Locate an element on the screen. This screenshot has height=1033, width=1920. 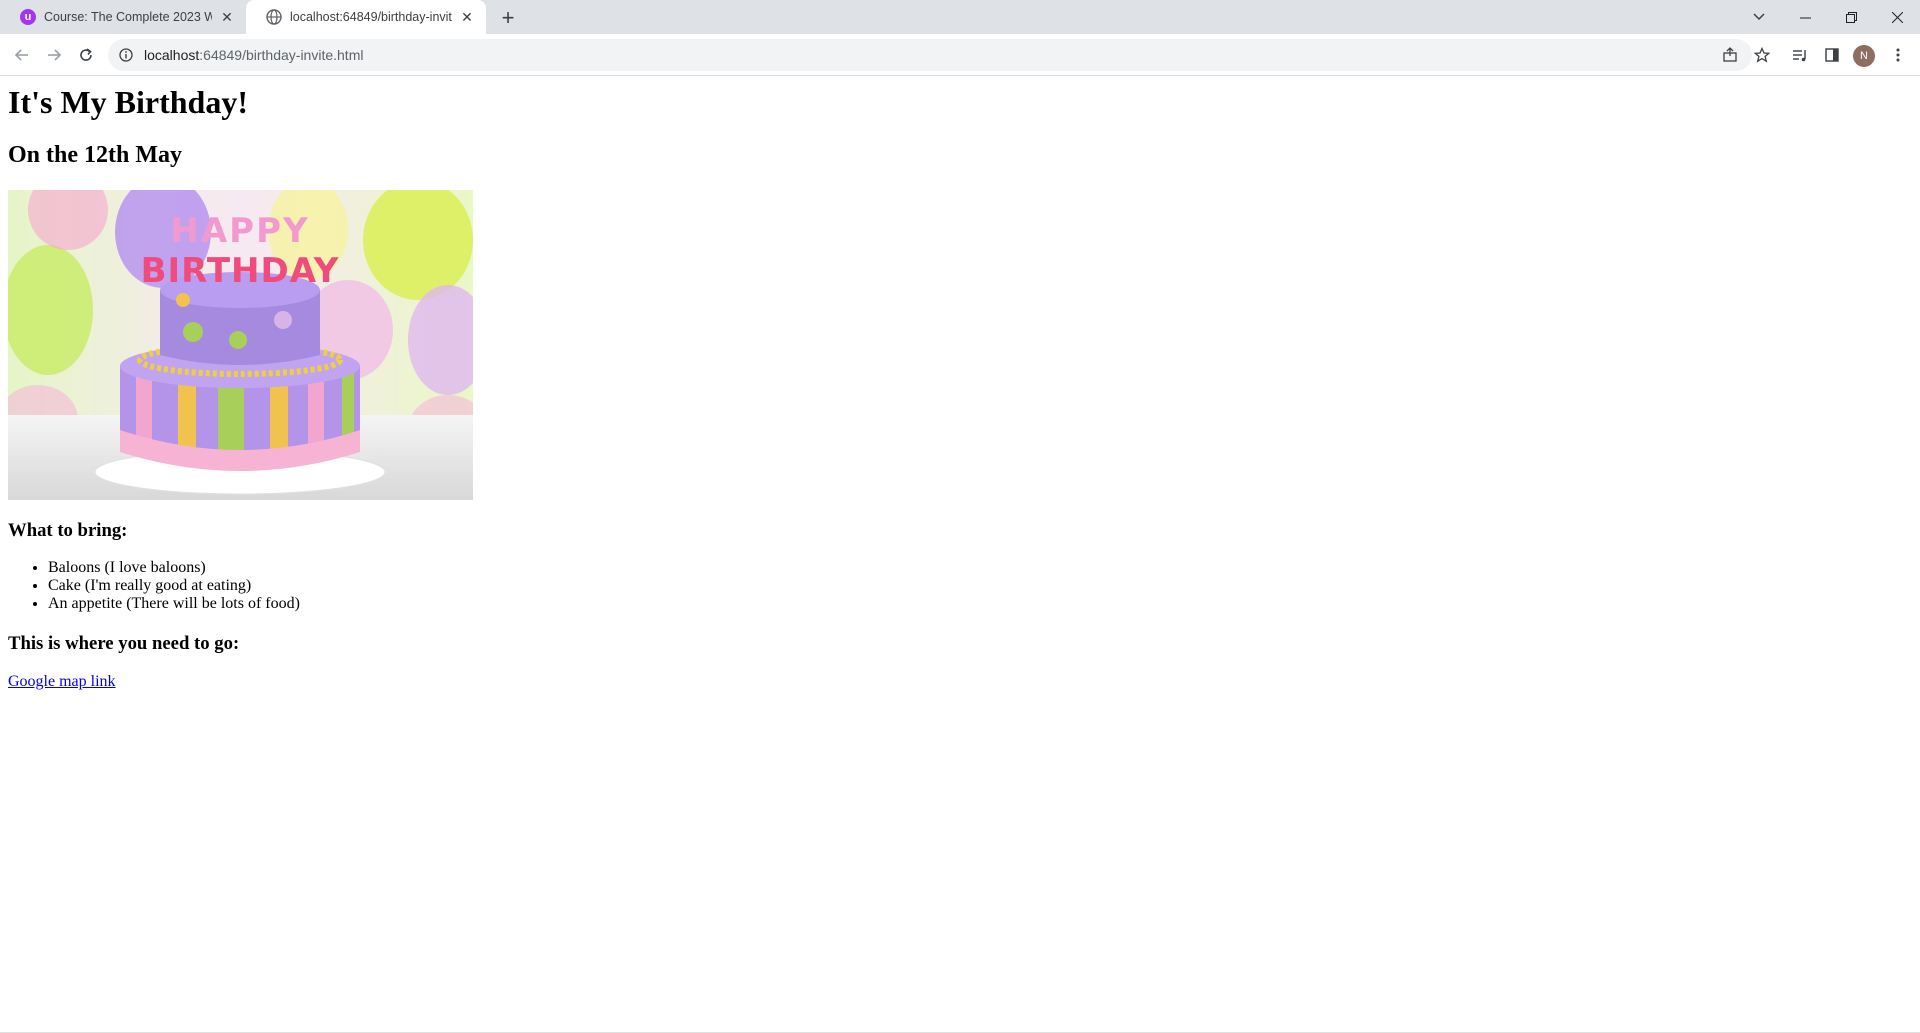
reading-list-button is located at coordinates (1800, 55).